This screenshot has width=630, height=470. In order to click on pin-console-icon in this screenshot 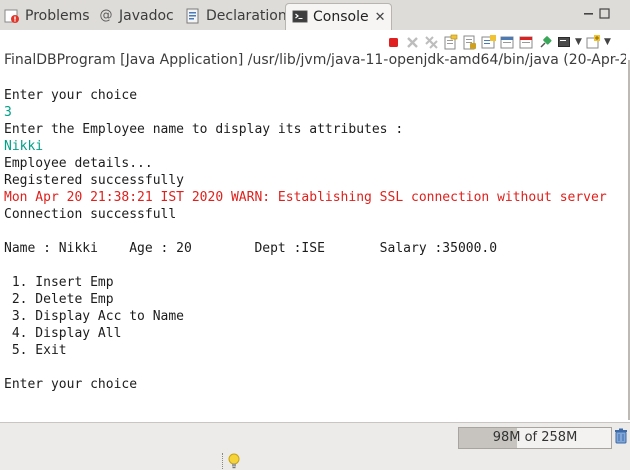, I will do `click(545, 42)`.